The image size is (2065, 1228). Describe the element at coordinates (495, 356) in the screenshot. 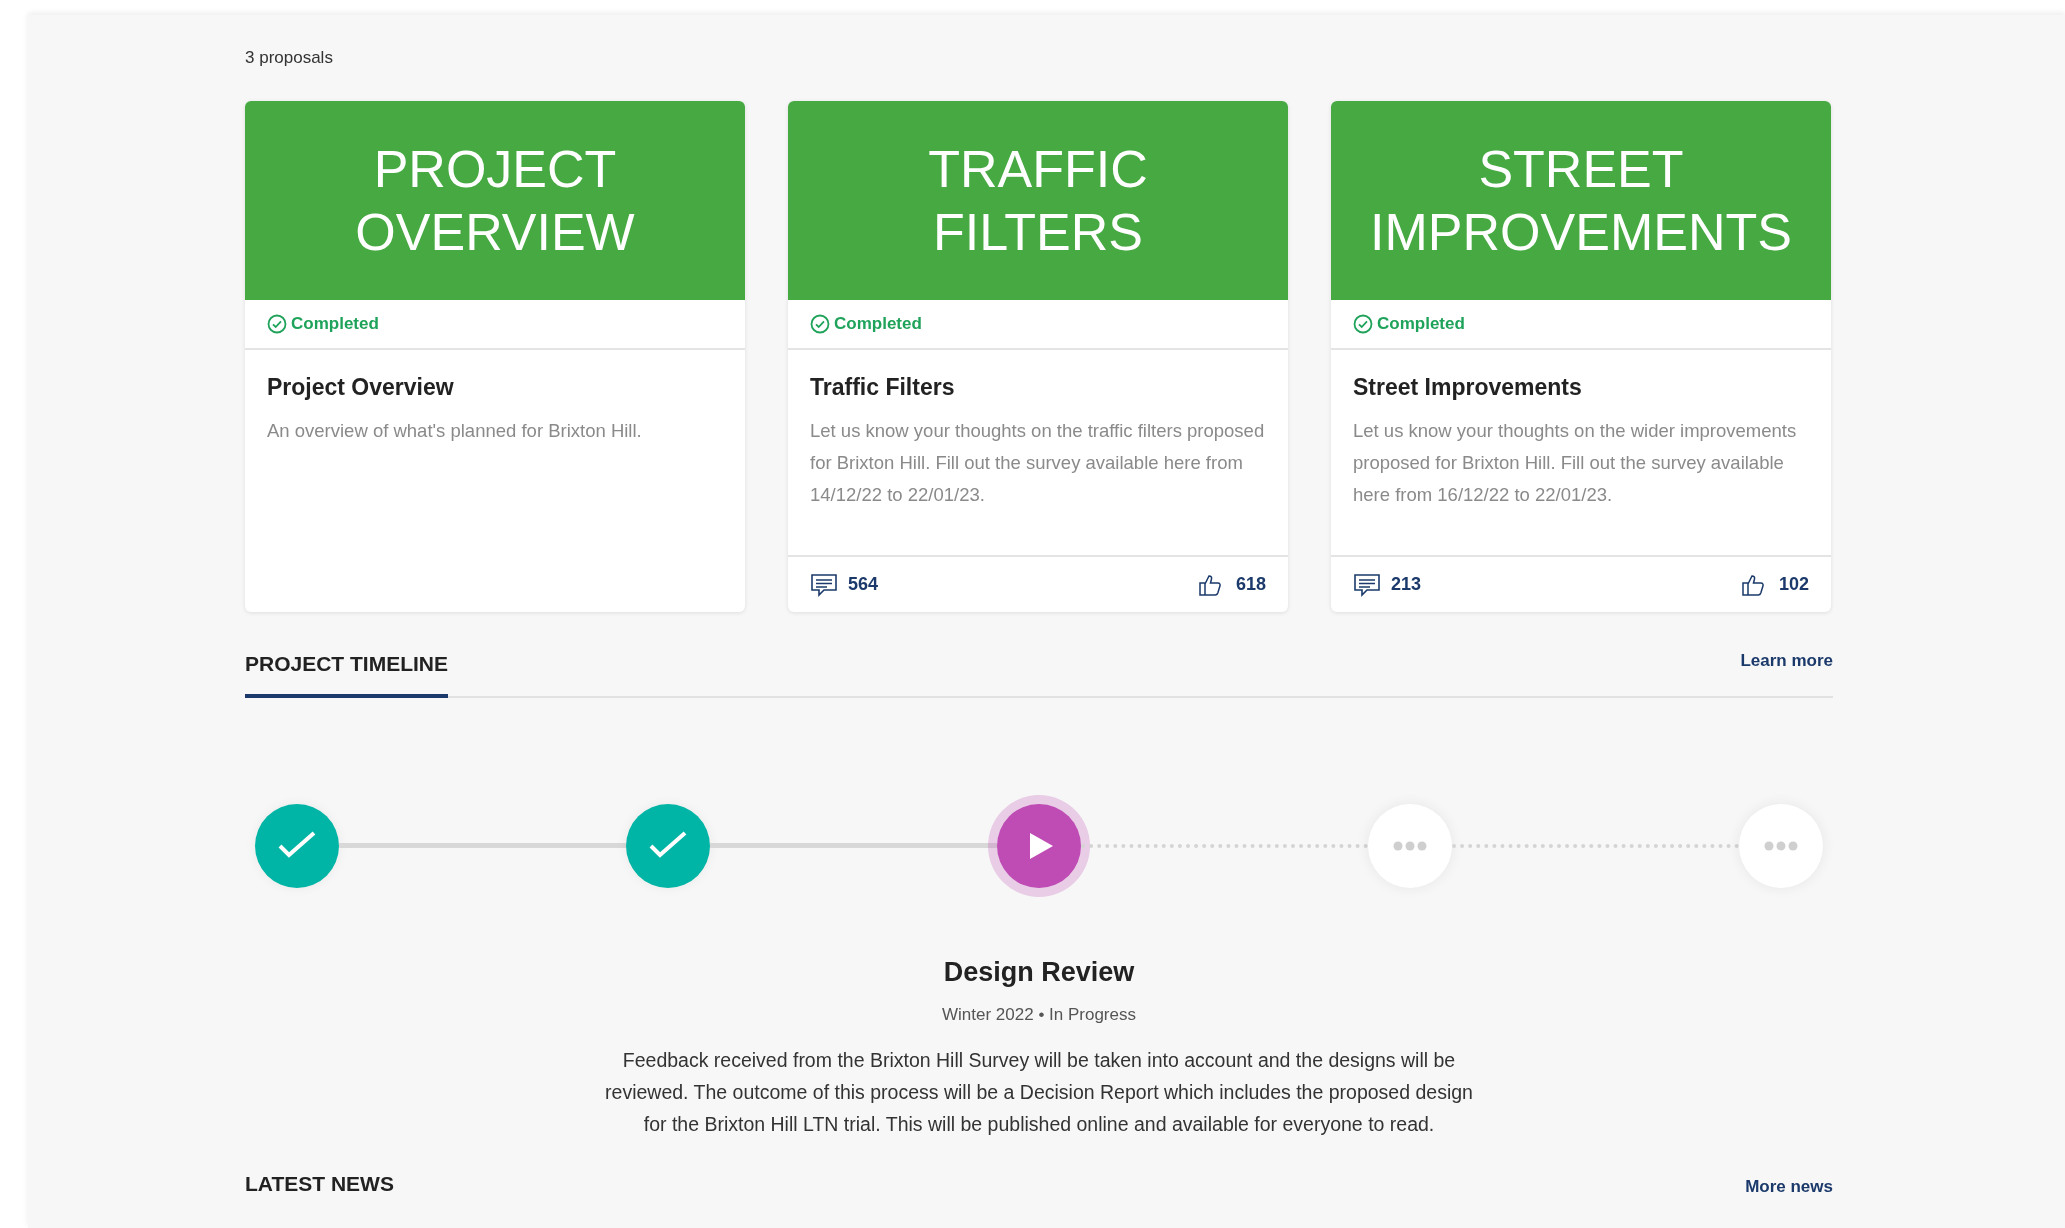

I see `proposal-card: PROJECT OVERVIEW Completed Project Overview An overview of what's planned for Brixton Hill.` at that location.